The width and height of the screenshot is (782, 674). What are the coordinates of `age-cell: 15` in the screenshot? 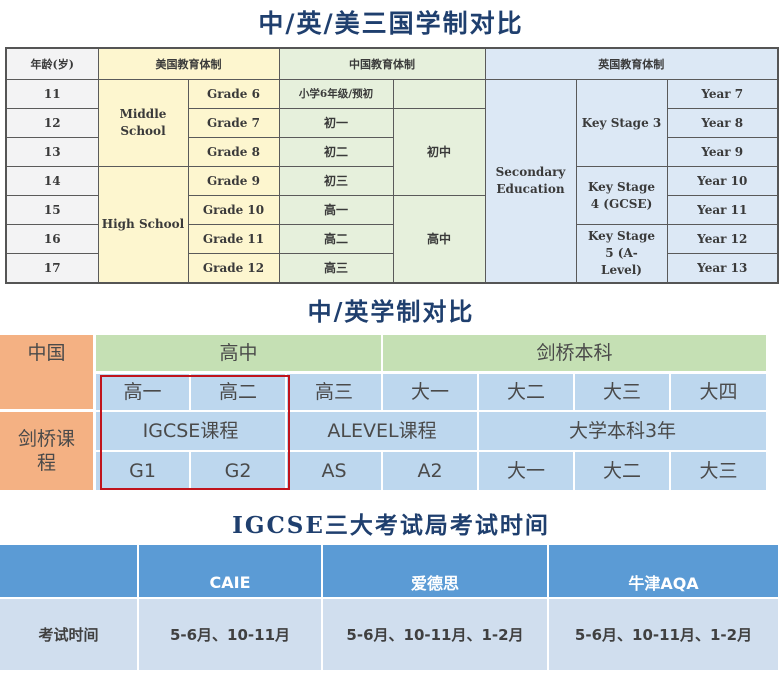 It's located at (52, 210).